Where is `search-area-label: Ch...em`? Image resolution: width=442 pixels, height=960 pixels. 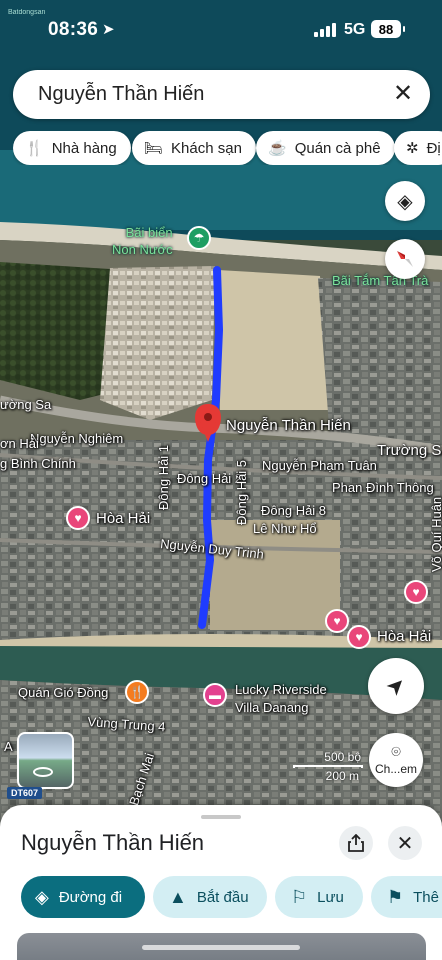 search-area-label: Ch...em is located at coordinates (395, 769).